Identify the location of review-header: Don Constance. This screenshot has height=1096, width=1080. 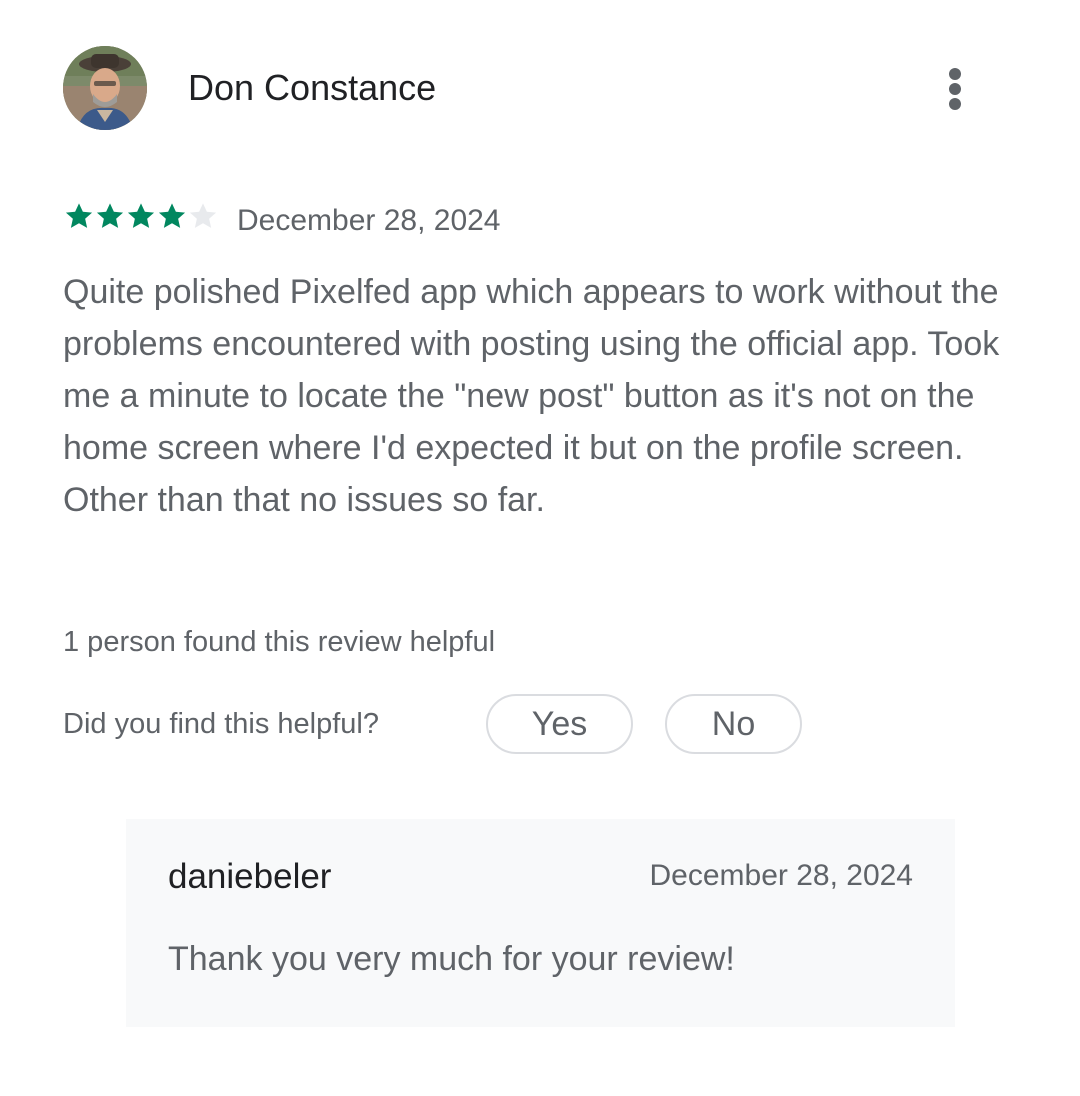
(523, 88).